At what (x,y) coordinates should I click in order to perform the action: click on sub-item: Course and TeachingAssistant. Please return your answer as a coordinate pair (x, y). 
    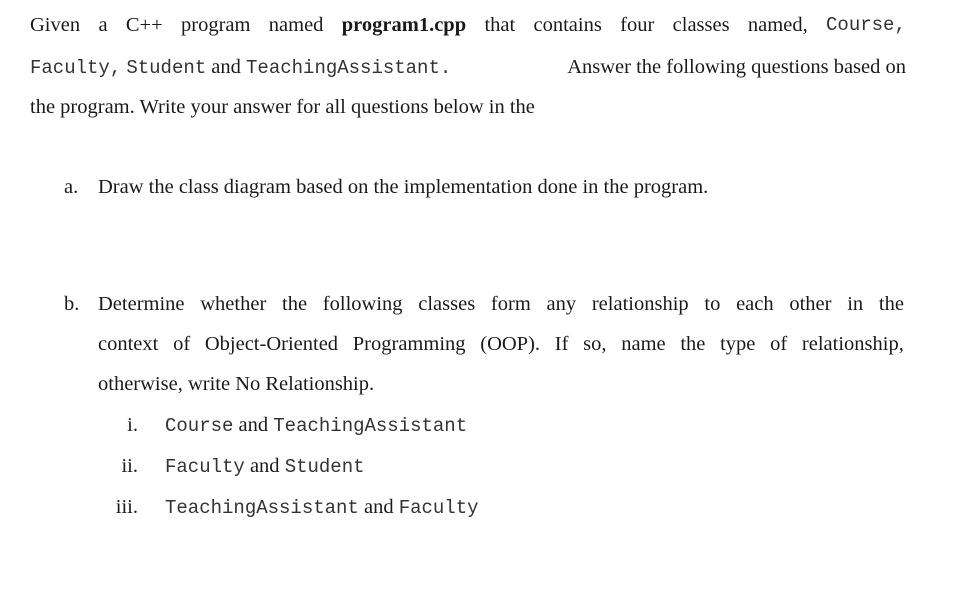
    Looking at the image, I should click on (316, 425).